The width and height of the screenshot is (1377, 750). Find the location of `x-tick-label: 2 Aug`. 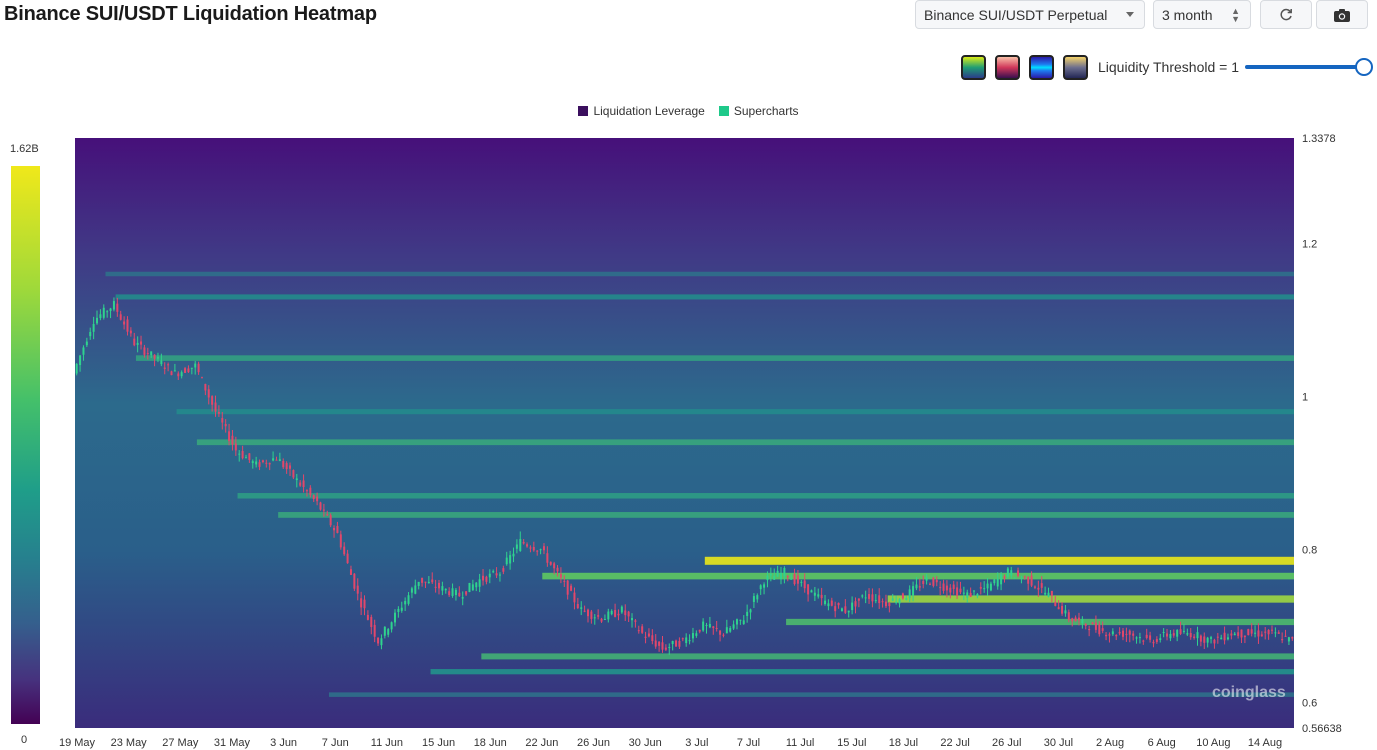

x-tick-label: 2 Aug is located at coordinates (1110, 743).